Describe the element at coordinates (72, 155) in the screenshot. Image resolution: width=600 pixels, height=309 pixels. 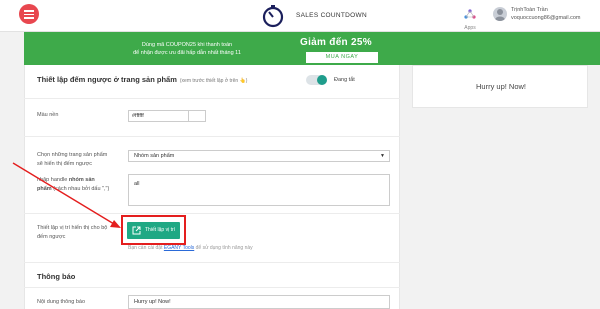
I see `products-label-line1: Chọn những trang sản phẩm` at that location.